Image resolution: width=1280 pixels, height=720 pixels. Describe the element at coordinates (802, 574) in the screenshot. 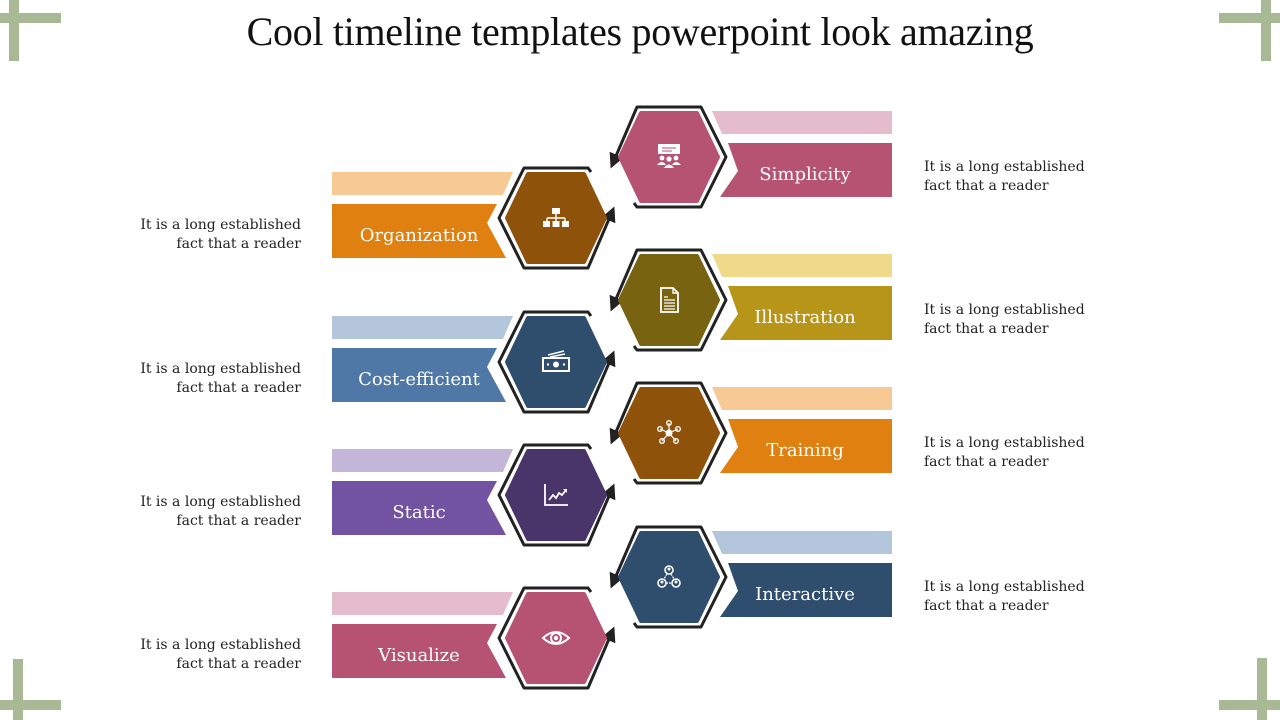

I see `band-interactive: Interactive` at that location.